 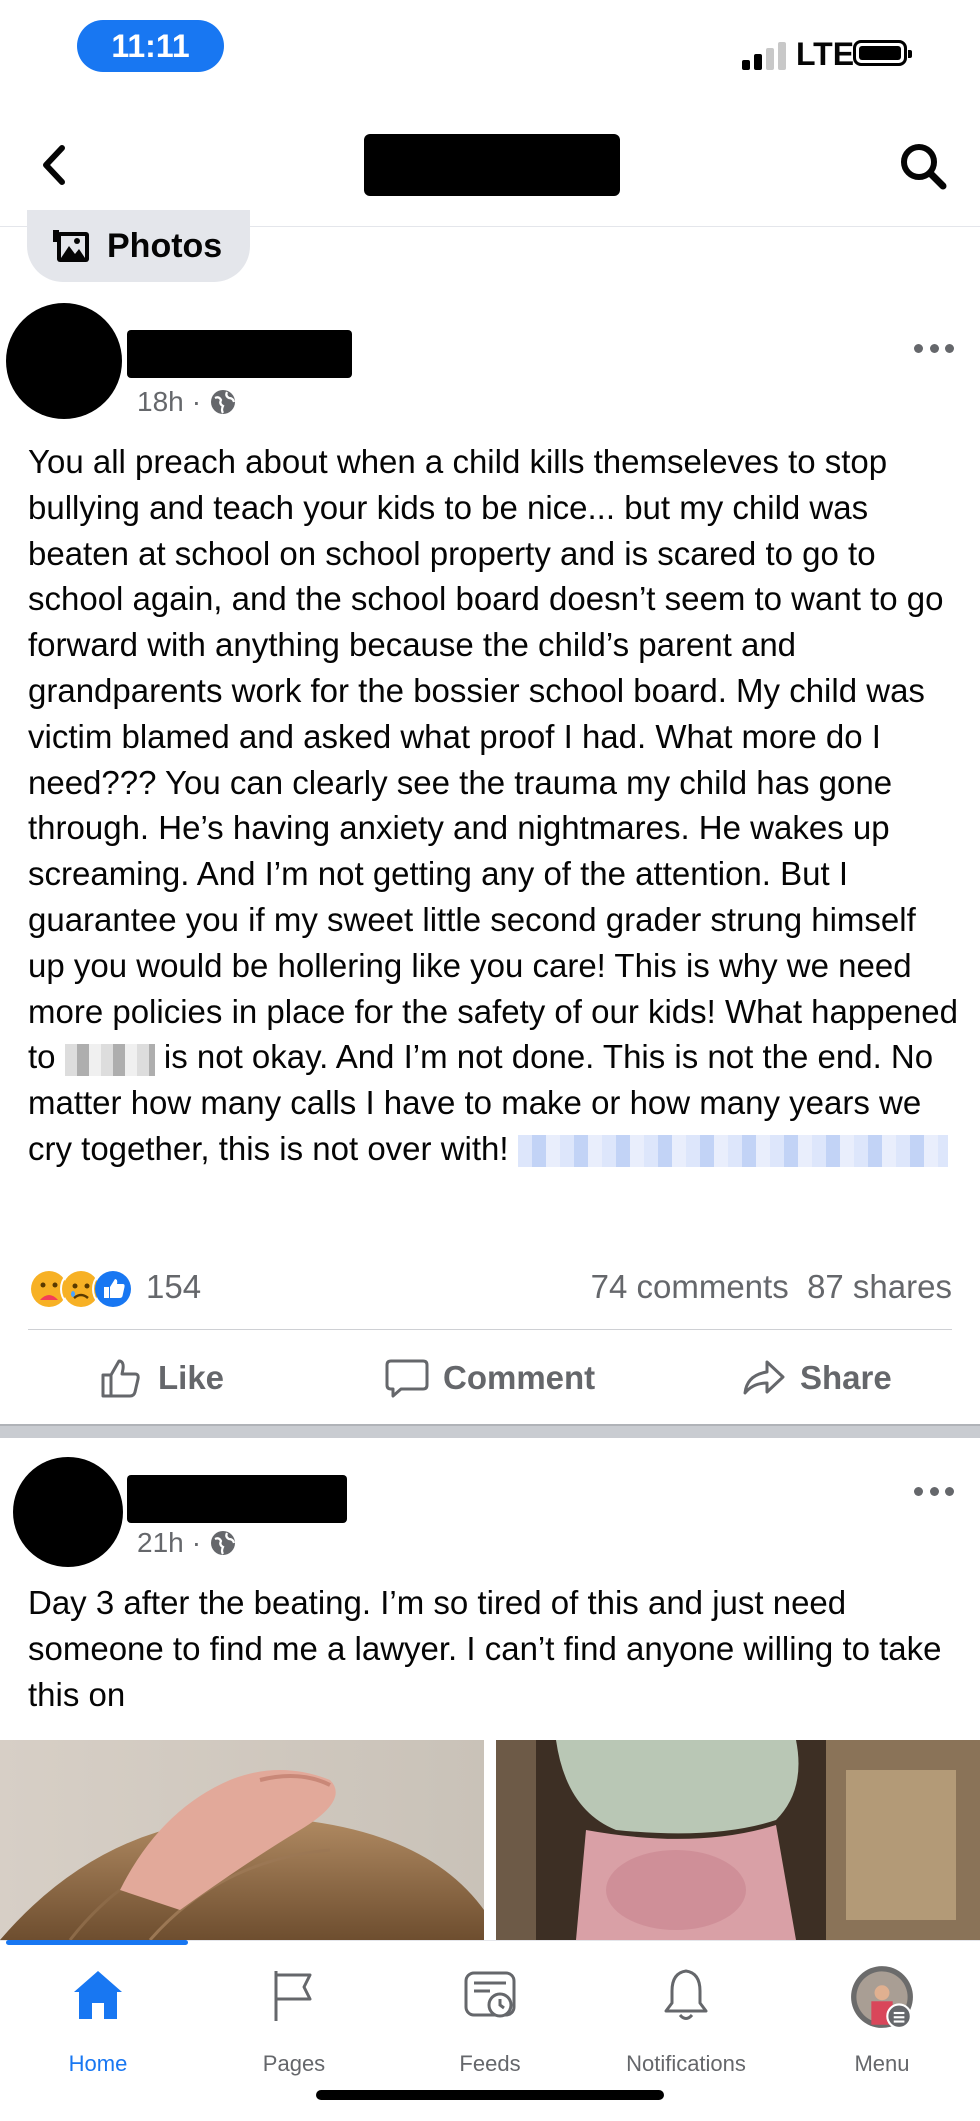 I want to click on flag-icon, so click(x=293, y=1996).